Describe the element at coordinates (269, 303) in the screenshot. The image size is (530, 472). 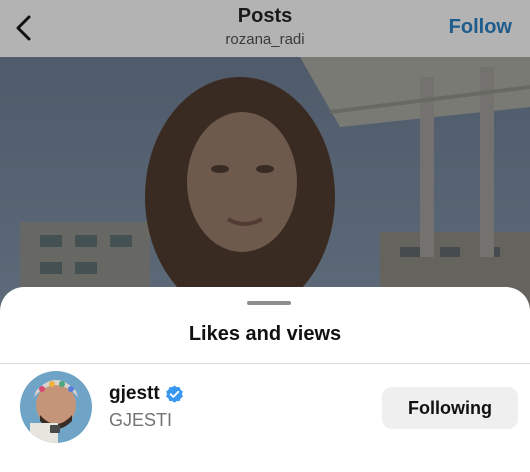
I see `sheet-grab-handle` at that location.